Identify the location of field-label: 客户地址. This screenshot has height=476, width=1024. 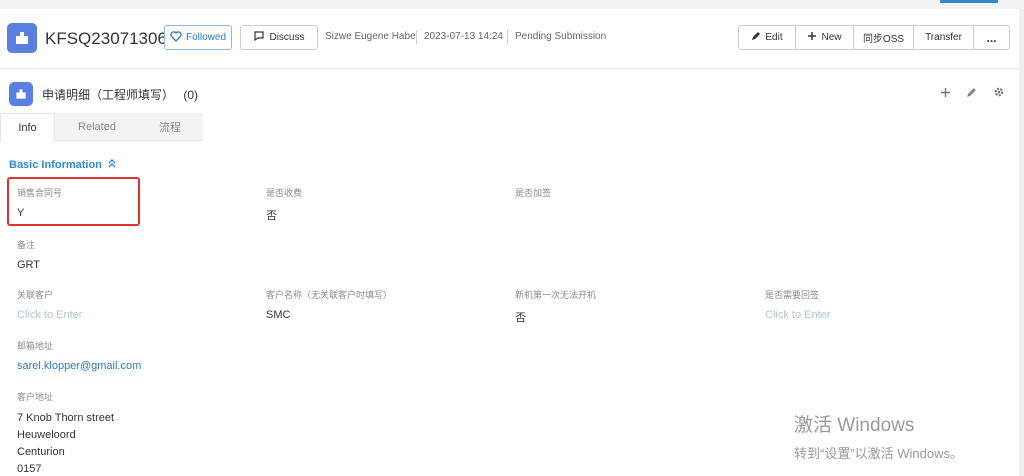
(35, 397).